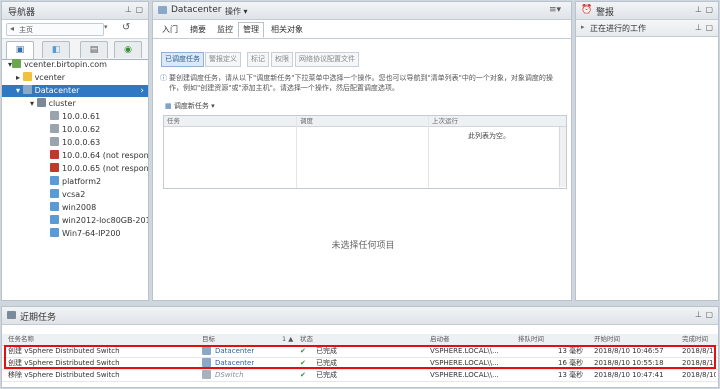 This screenshot has height=389, width=720. I want to click on tree-node-label: Datacenter, so click(57, 90).